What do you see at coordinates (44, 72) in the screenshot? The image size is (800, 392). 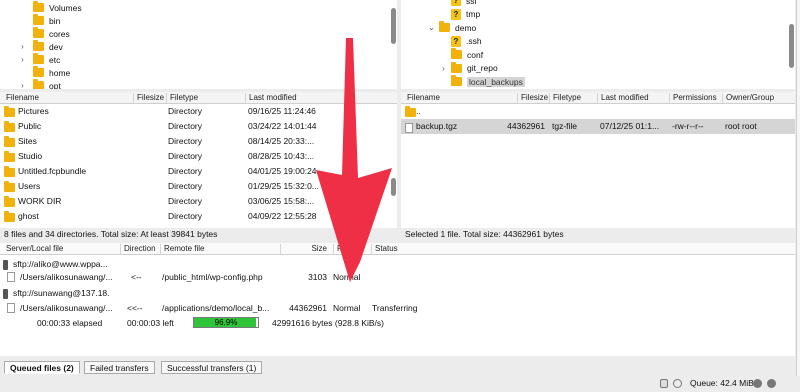 I see `tree-item: home` at bounding box center [44, 72].